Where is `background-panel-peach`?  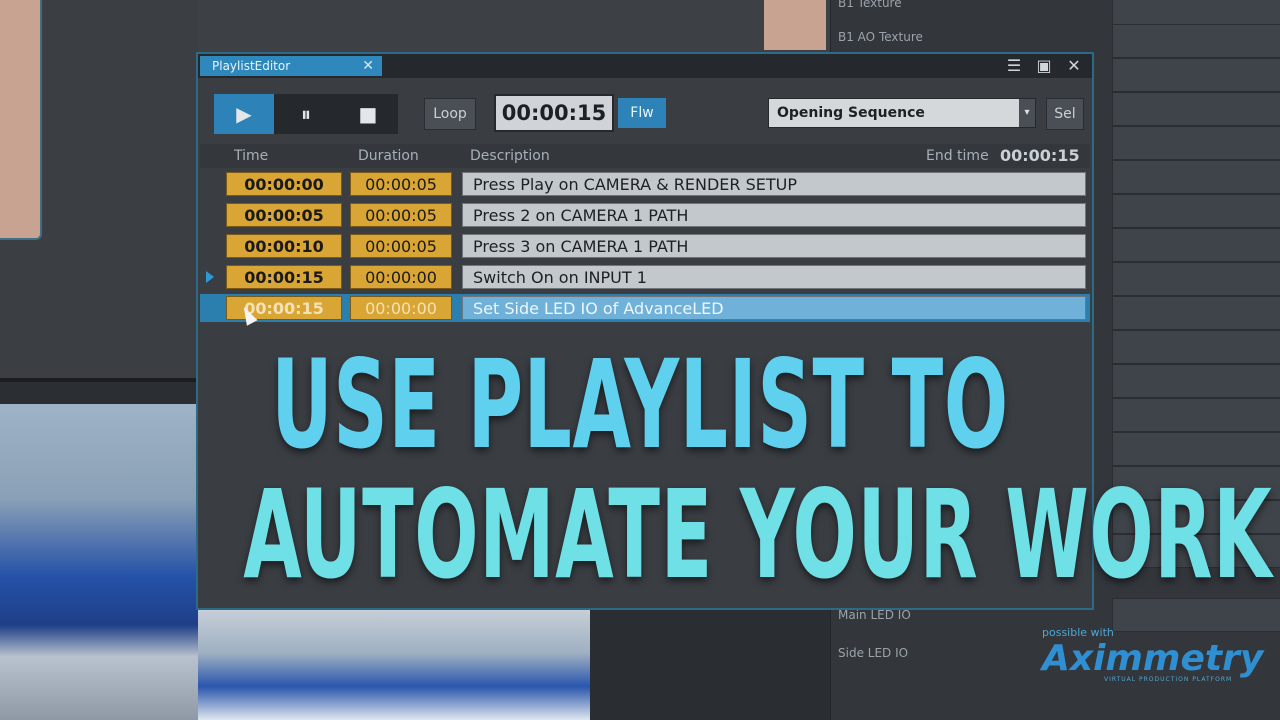
background-panel-peach is located at coordinates (21, 120).